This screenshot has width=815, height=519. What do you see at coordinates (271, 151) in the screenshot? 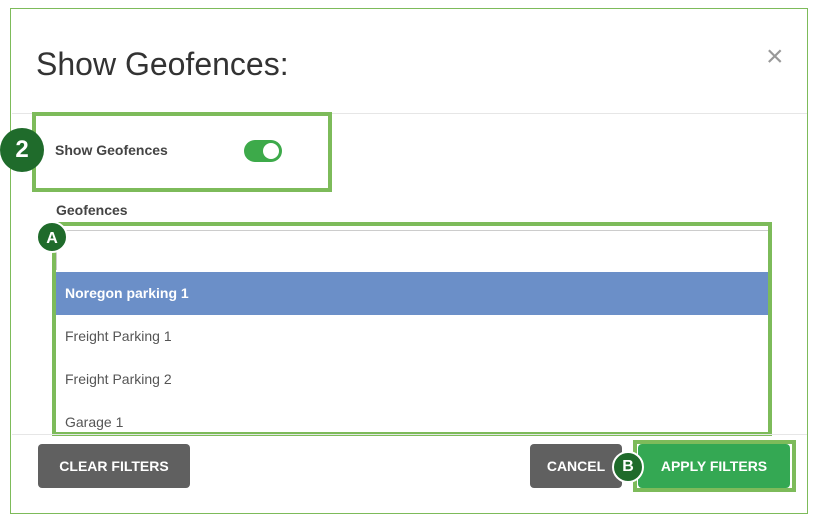
I see `toggle-knob` at bounding box center [271, 151].